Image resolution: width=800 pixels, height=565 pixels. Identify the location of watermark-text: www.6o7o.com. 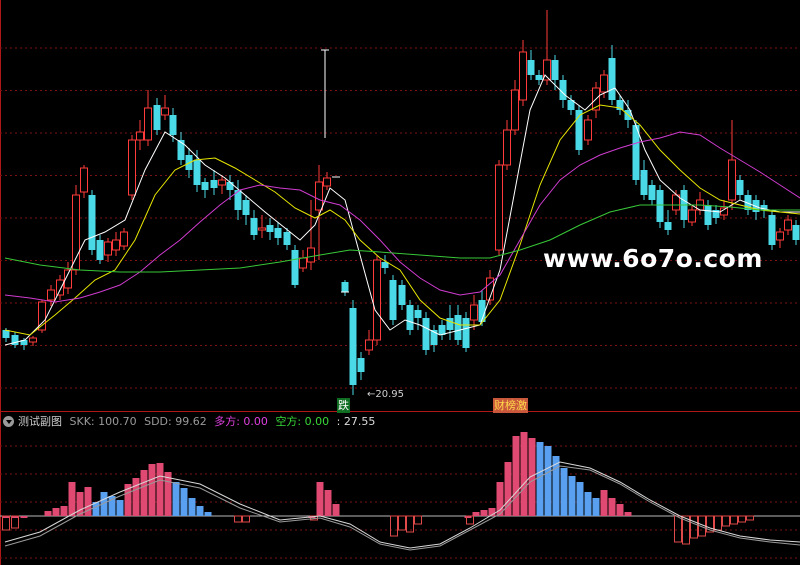
(653, 258).